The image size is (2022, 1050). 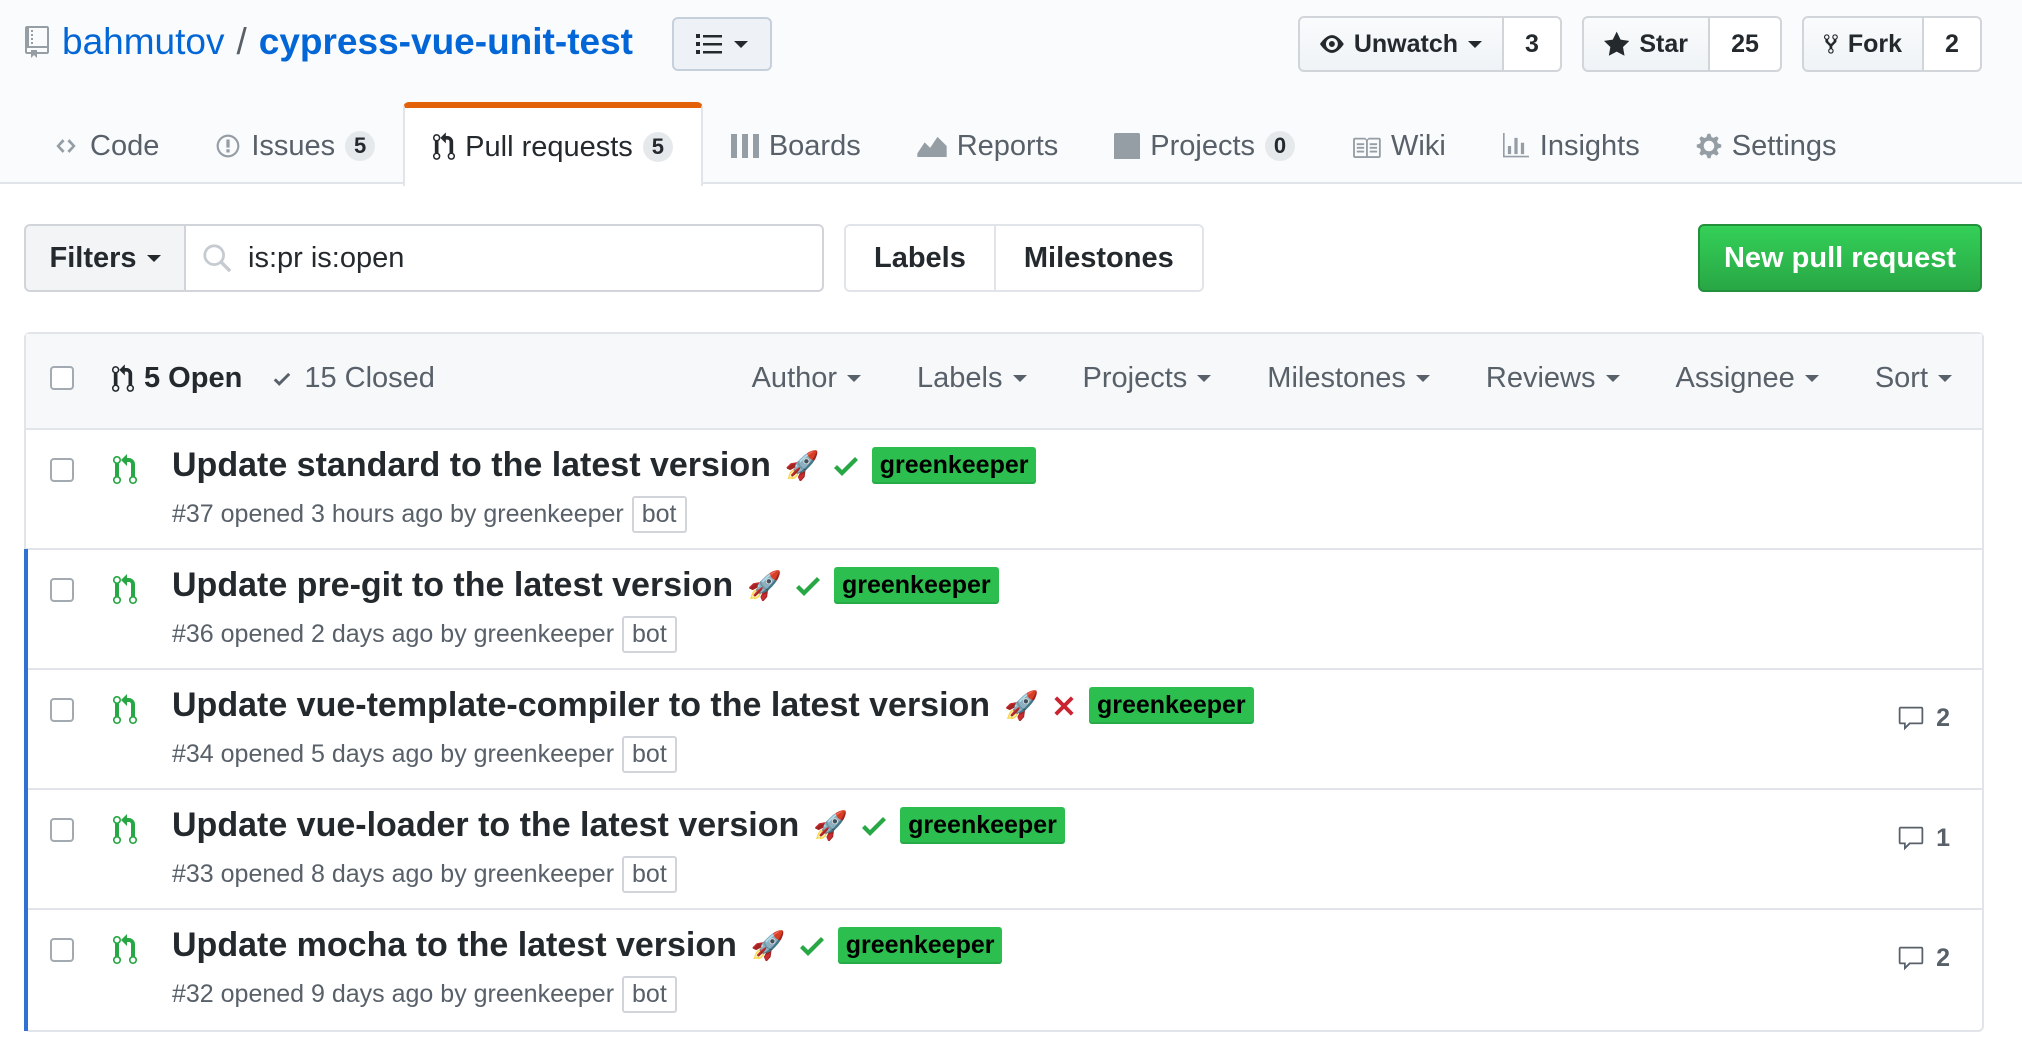 I want to click on author-filter-dropdown: Author, so click(x=807, y=378).